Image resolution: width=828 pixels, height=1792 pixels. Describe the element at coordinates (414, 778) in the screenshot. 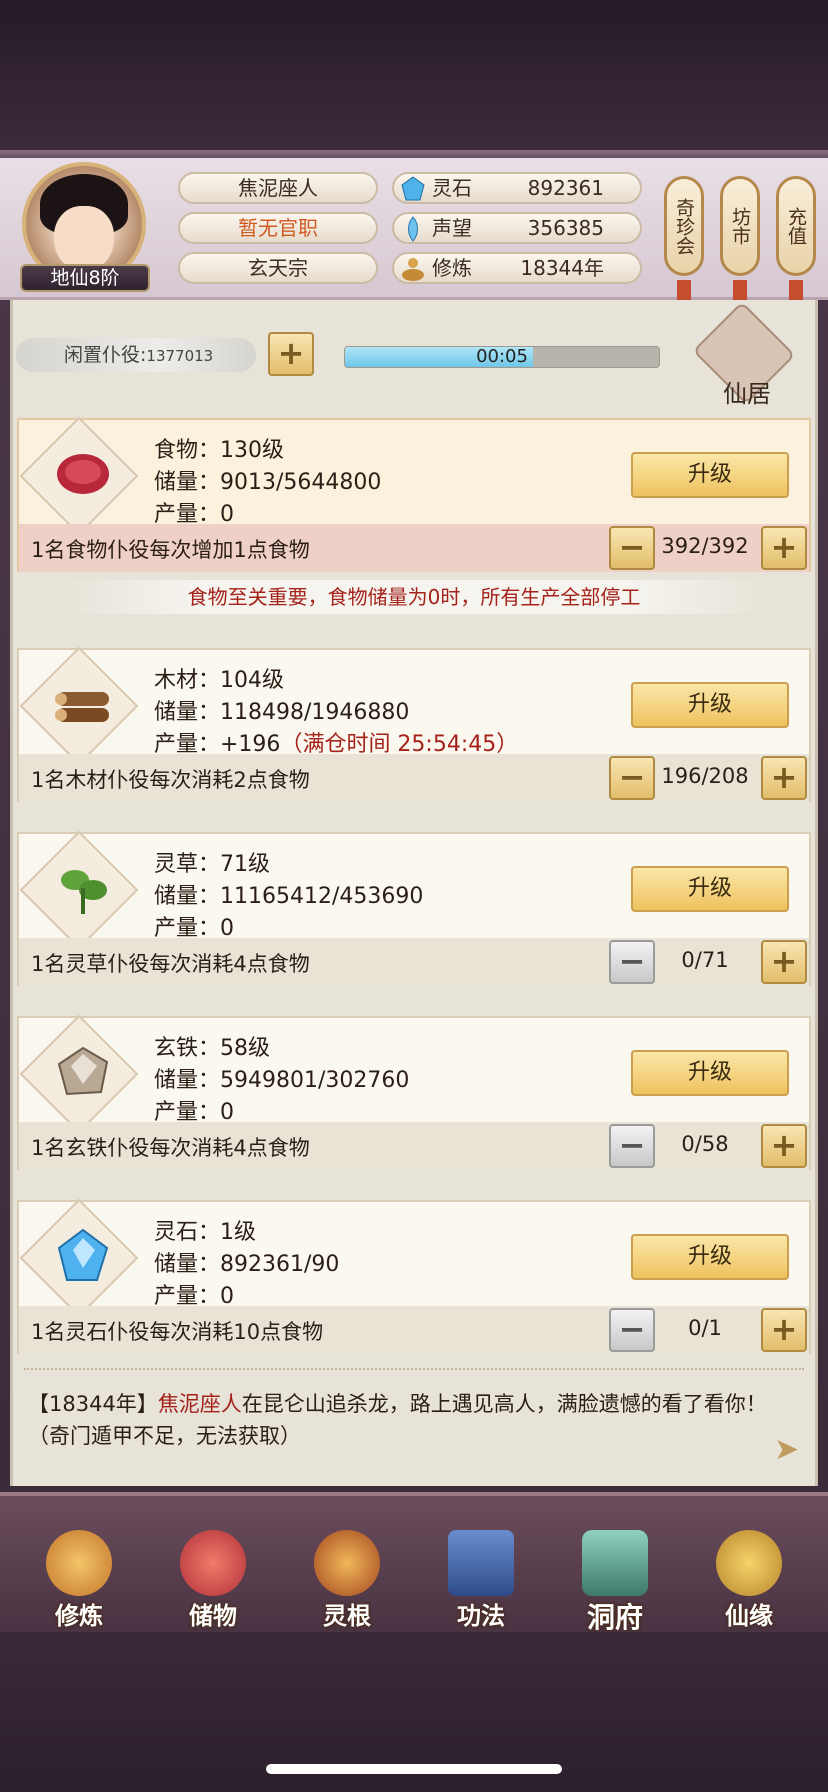

I see `worker-row: 1名木材仆役每次消耗2点食物 − 196/208 +` at that location.